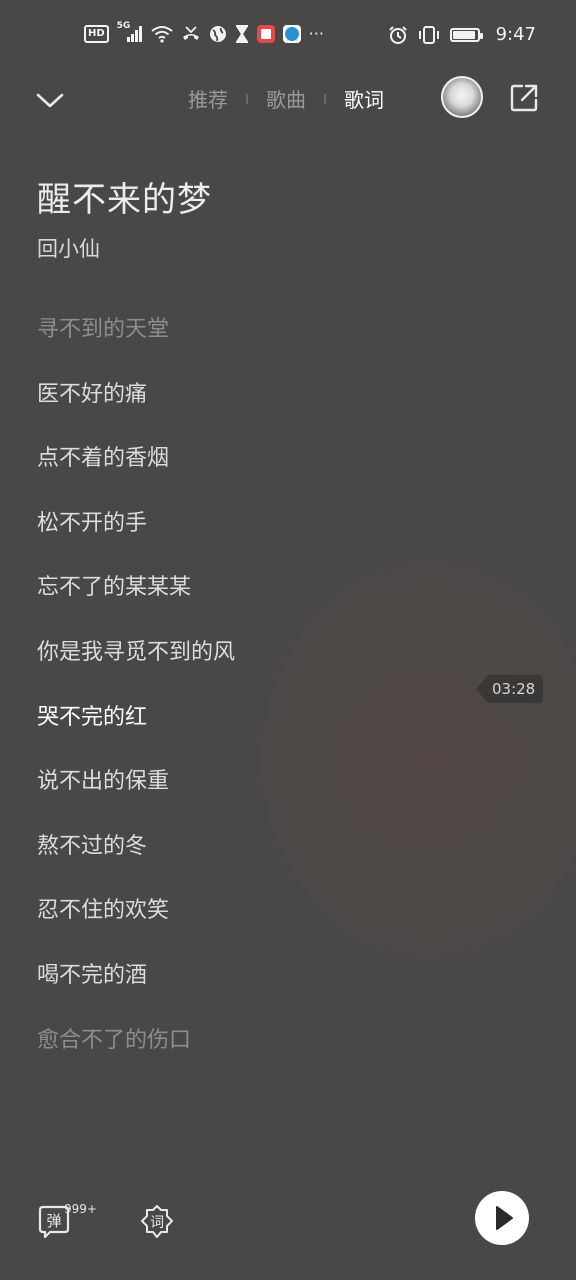 The width and height of the screenshot is (576, 1280). I want to click on danmu-count-badge: 999+, so click(80, 1209).